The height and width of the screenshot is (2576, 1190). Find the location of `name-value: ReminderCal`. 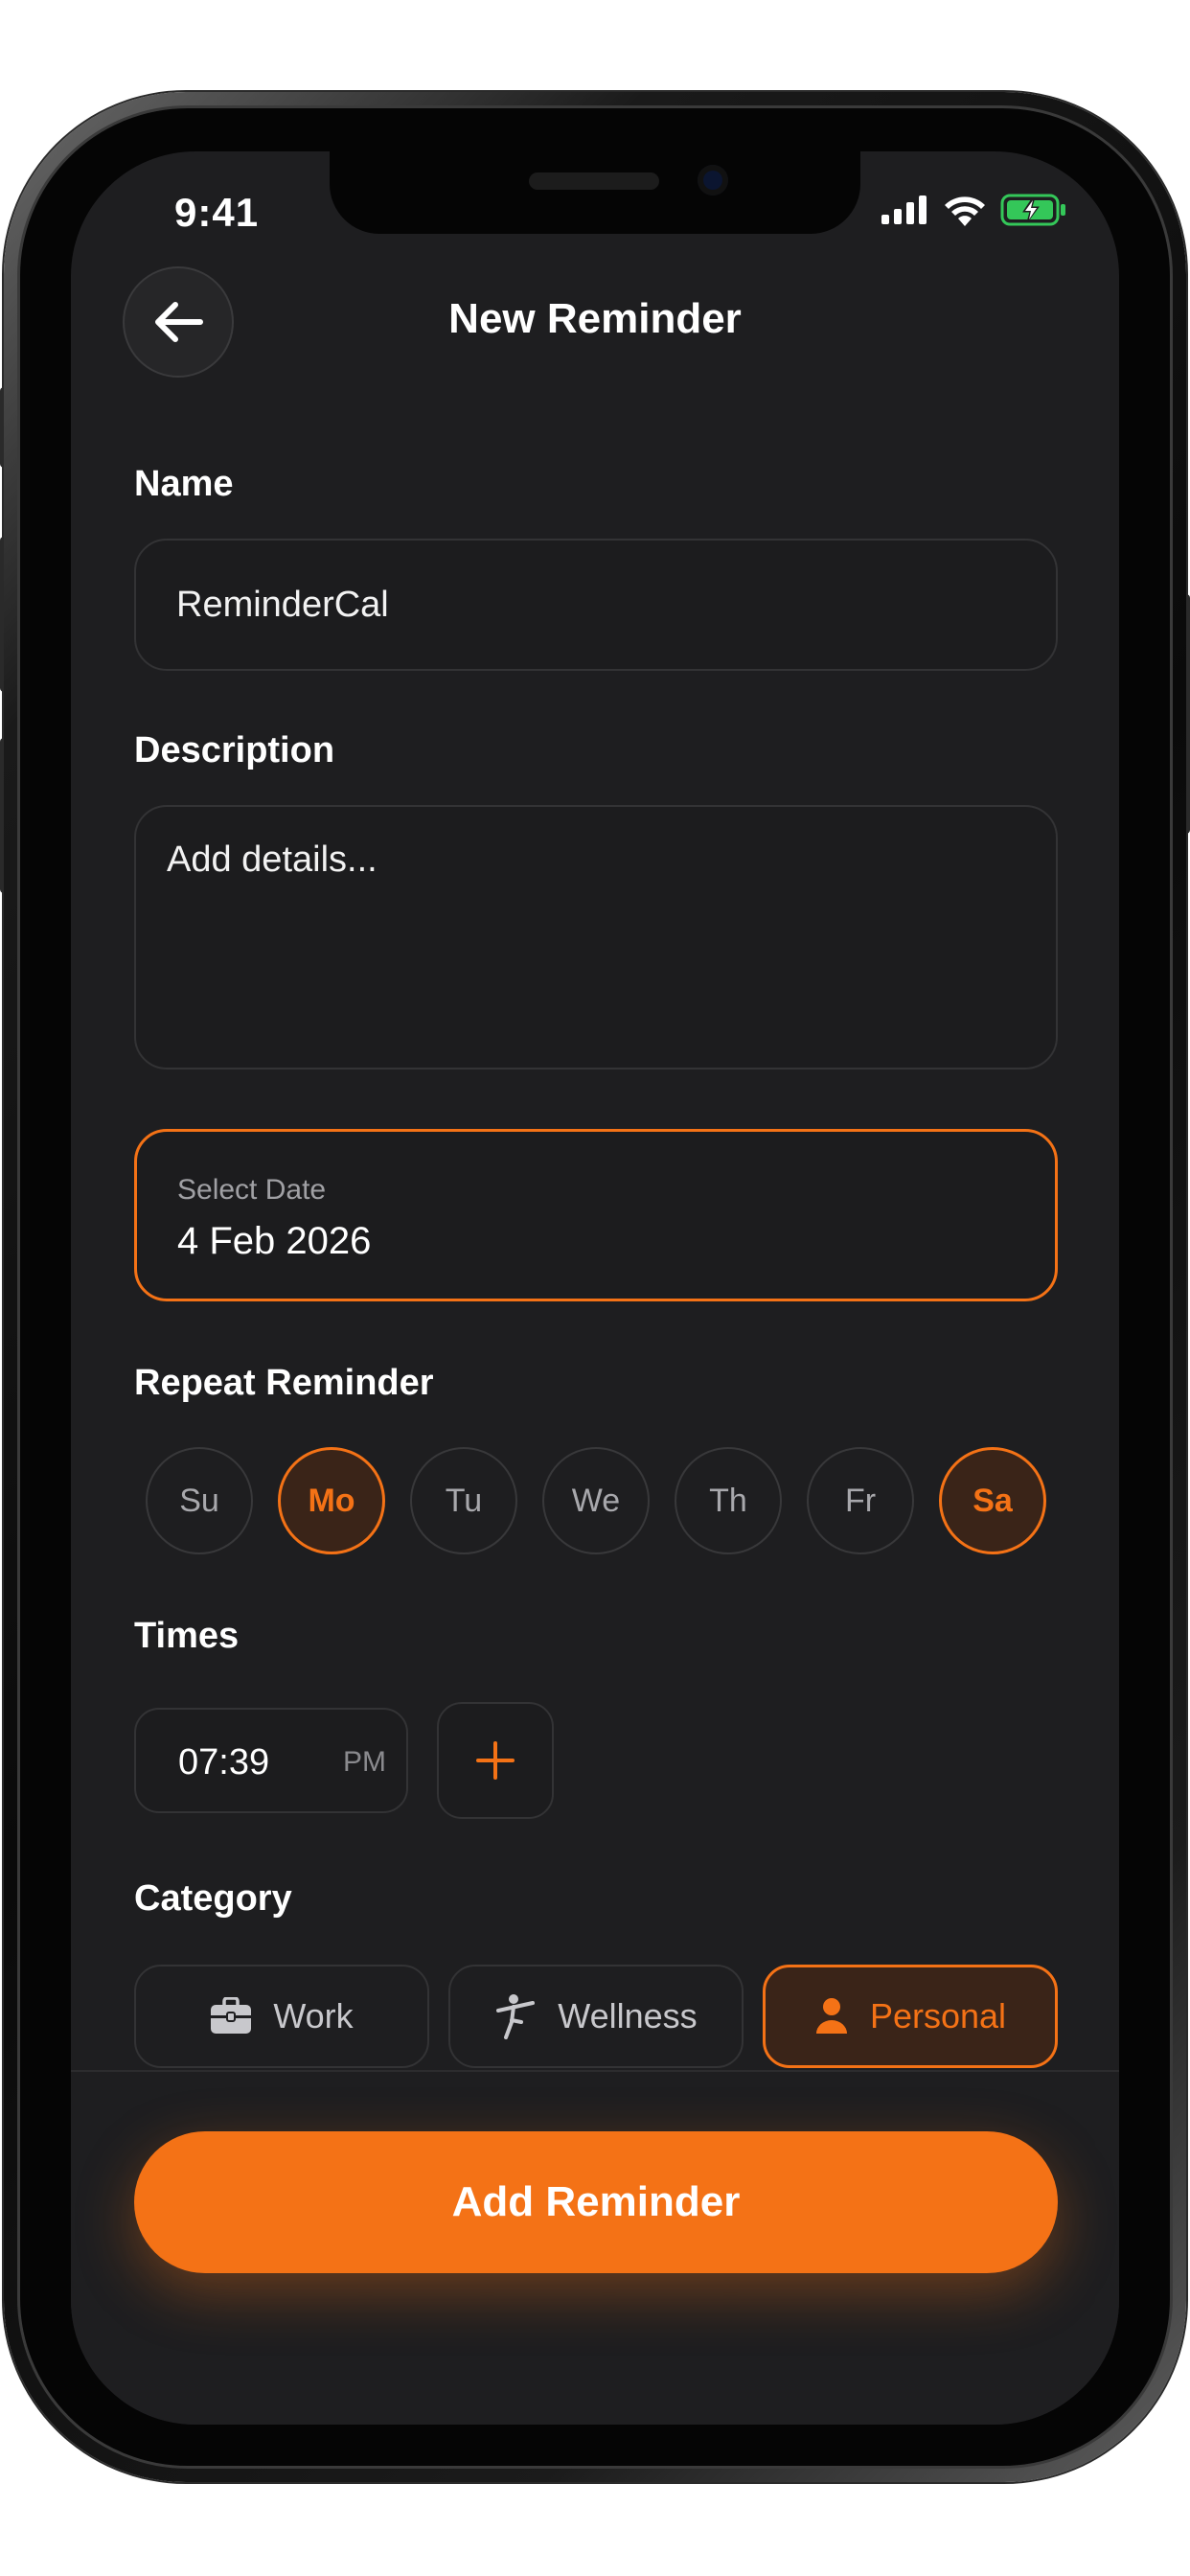

name-value: ReminderCal is located at coordinates (282, 605).